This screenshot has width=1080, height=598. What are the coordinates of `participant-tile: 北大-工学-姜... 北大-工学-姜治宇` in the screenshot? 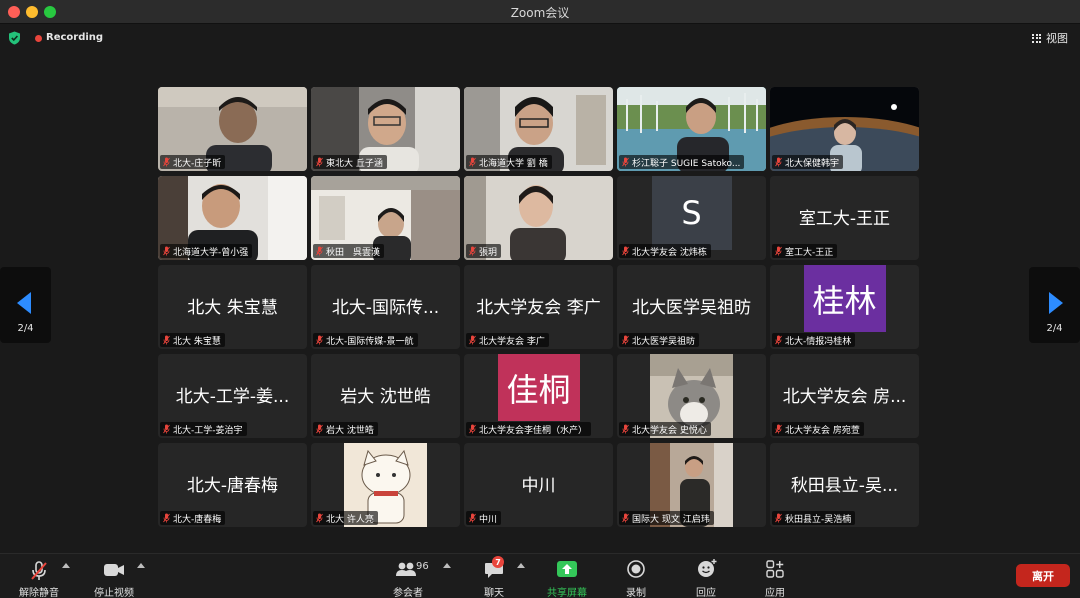 It's located at (232, 396).